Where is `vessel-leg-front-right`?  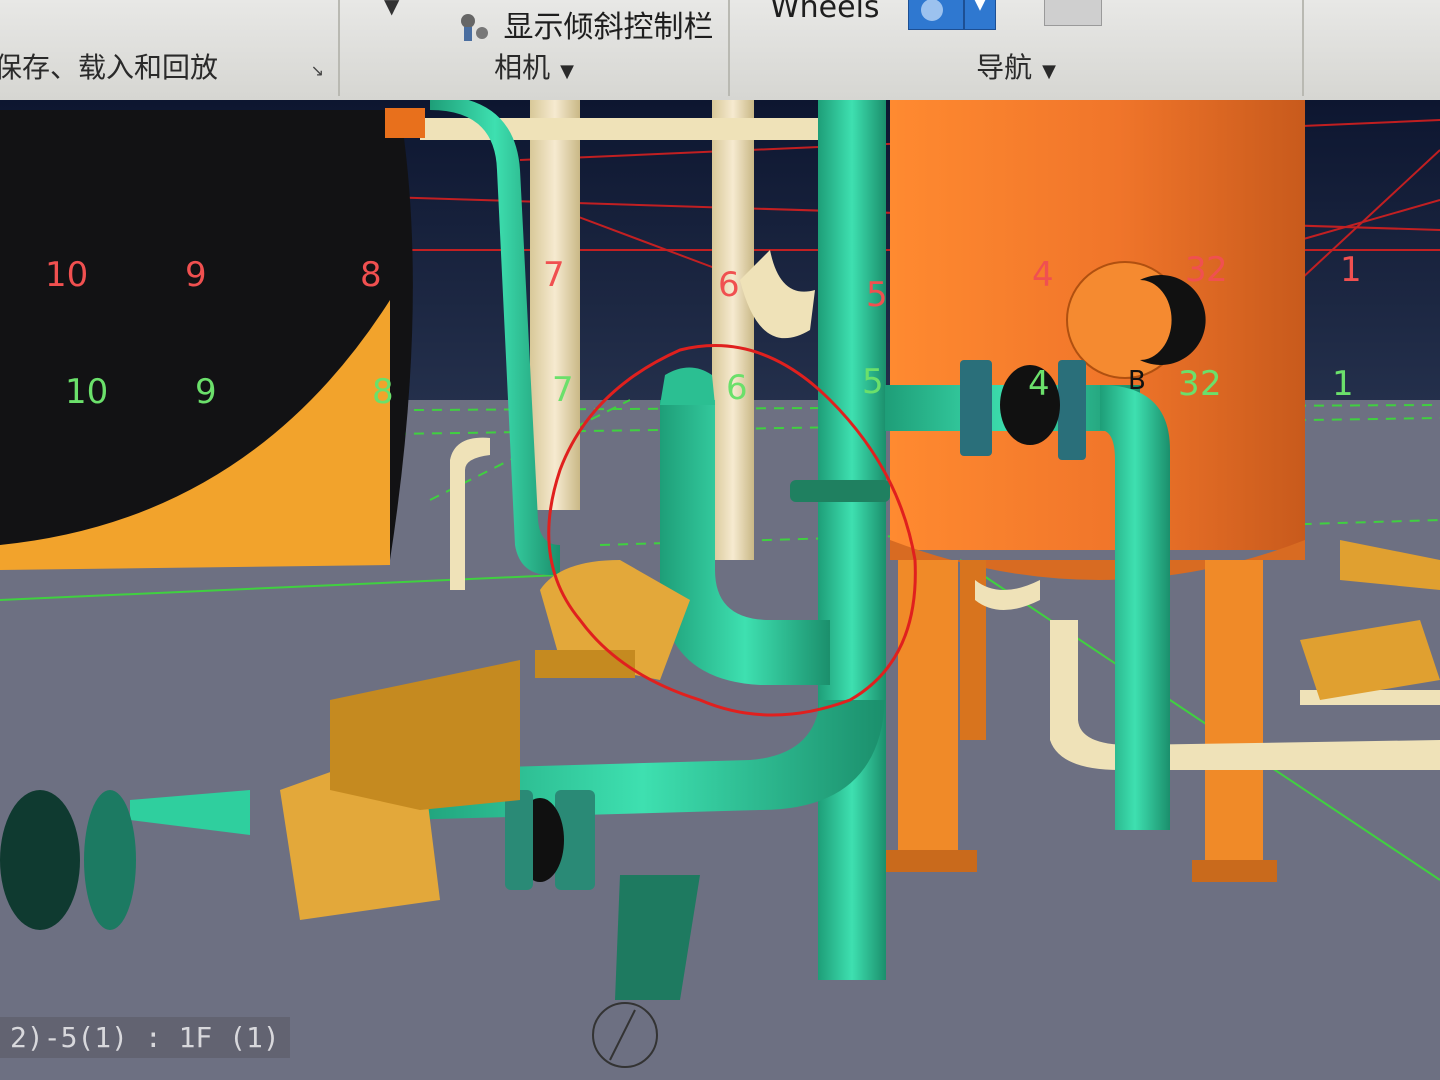
vessel-leg-front-right is located at coordinates (1234, 715).